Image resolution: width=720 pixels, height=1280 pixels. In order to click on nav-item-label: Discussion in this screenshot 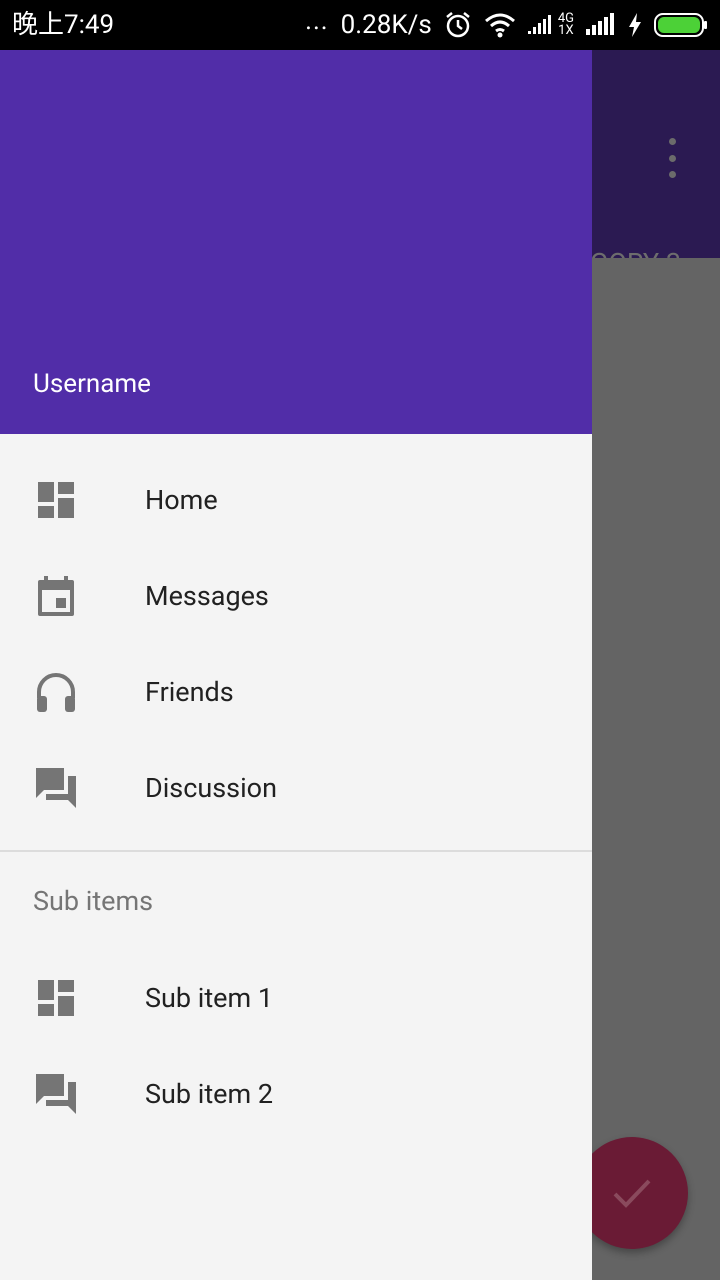, I will do `click(211, 788)`.